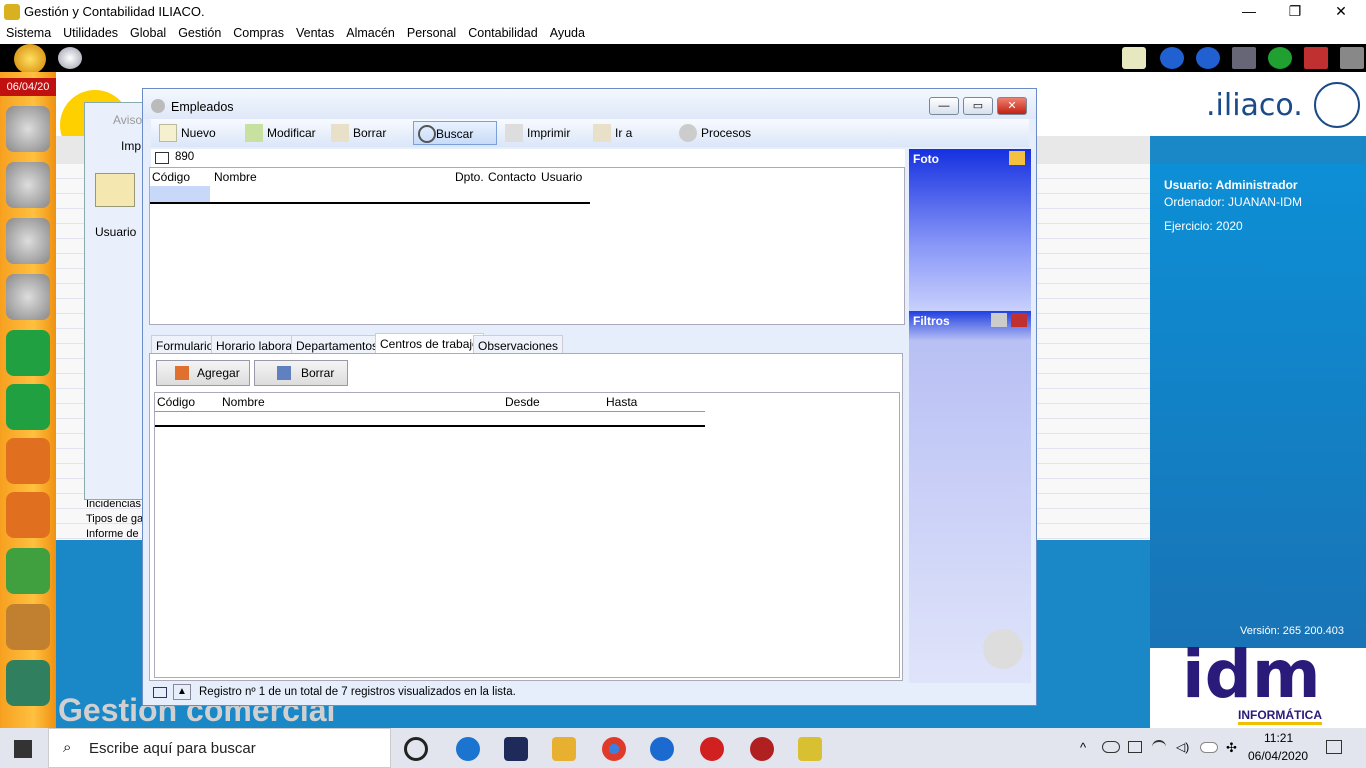 The height and width of the screenshot is (768, 1366). What do you see at coordinates (148, 33) in the screenshot?
I see `menu-global: Global` at bounding box center [148, 33].